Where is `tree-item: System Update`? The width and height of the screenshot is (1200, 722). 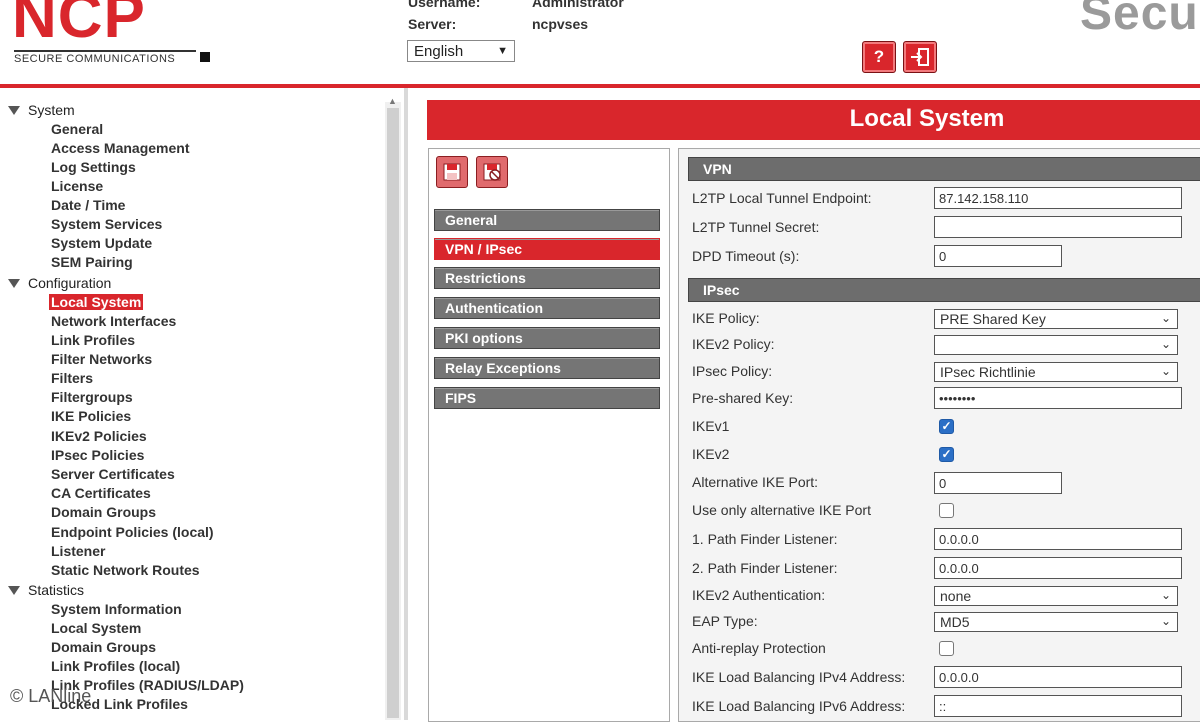 tree-item: System Update is located at coordinates (101, 243).